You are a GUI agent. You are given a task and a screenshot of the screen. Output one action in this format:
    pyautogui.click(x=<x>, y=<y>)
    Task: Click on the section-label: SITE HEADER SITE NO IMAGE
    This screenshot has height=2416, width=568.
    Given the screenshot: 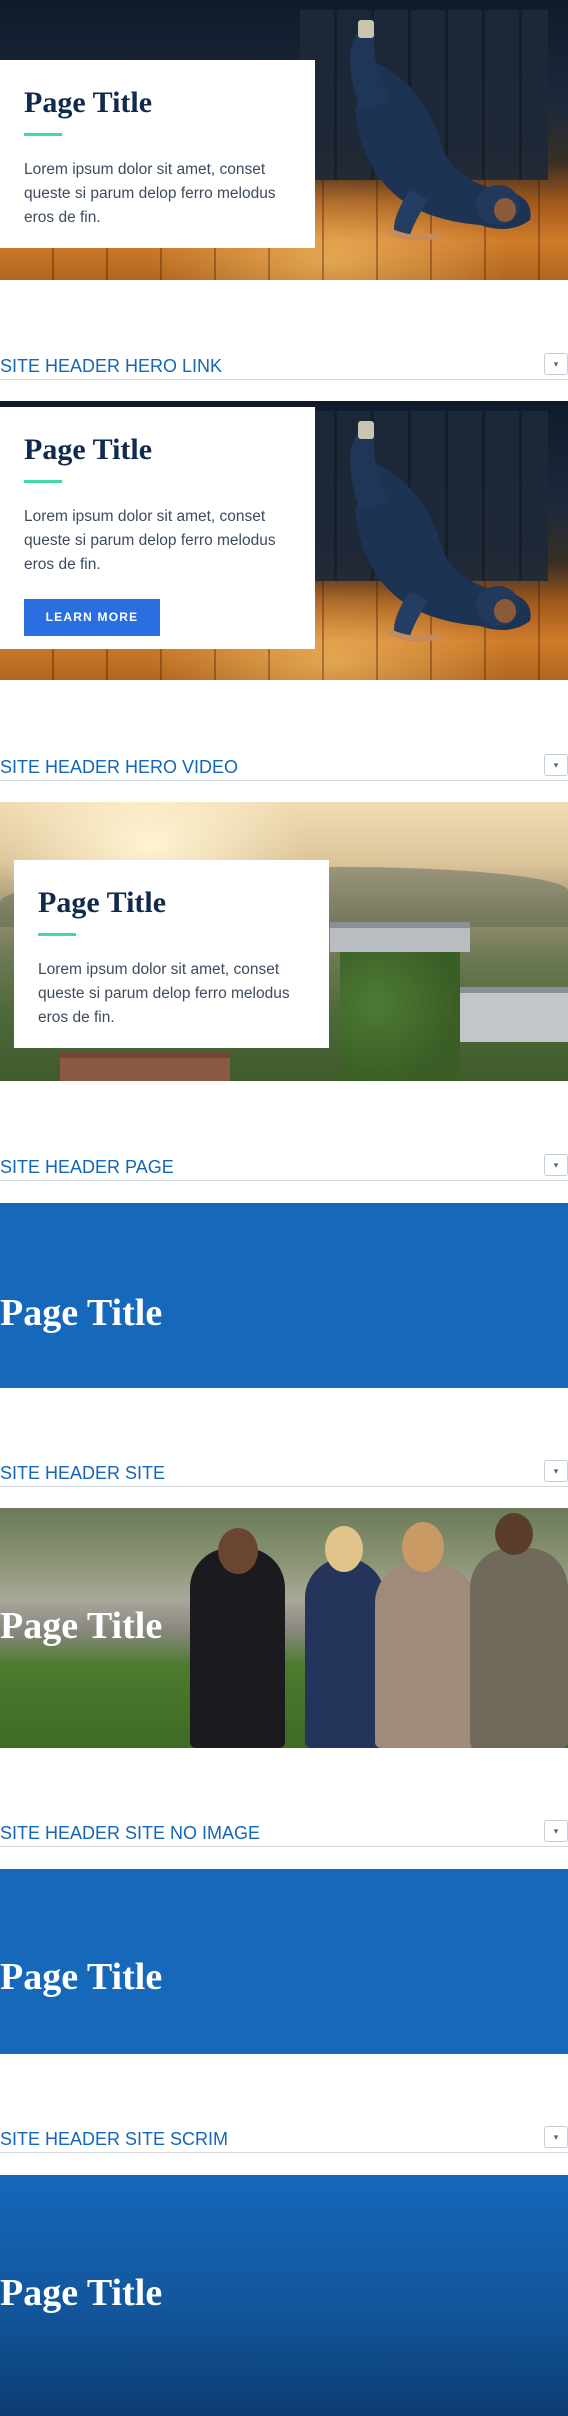 What is the action you would take?
    pyautogui.click(x=130, y=1833)
    